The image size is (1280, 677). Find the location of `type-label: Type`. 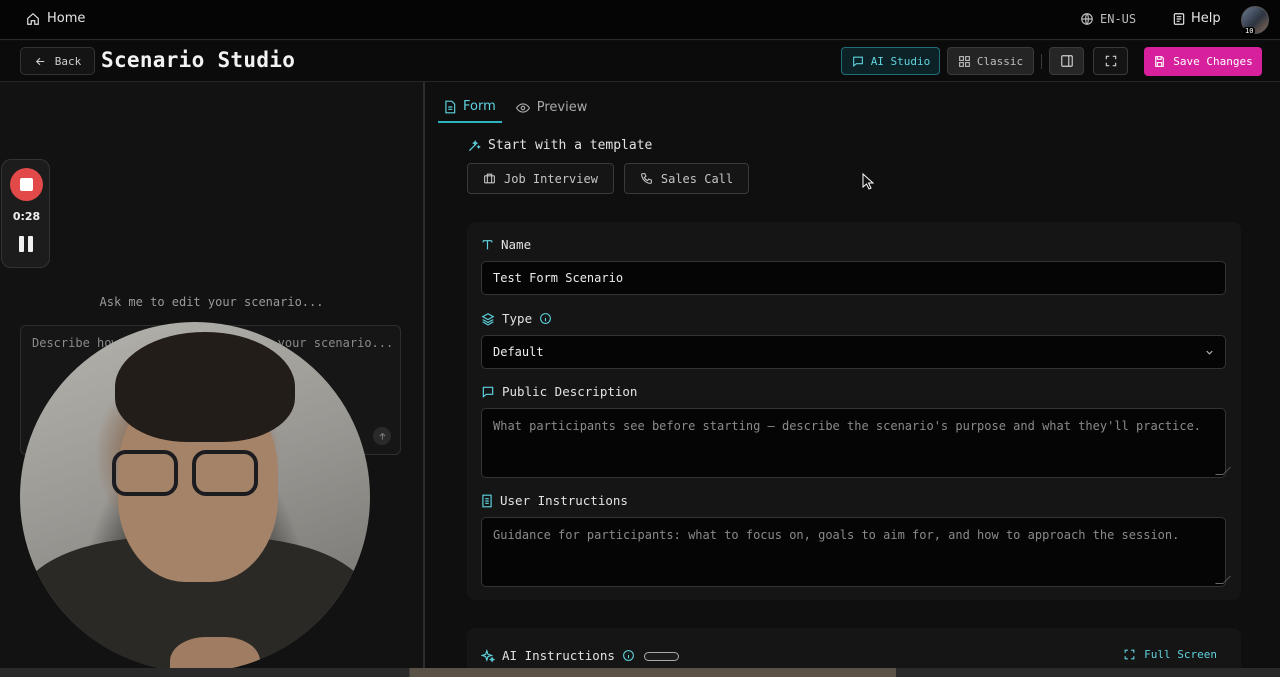

type-label: Type is located at coordinates (517, 318).